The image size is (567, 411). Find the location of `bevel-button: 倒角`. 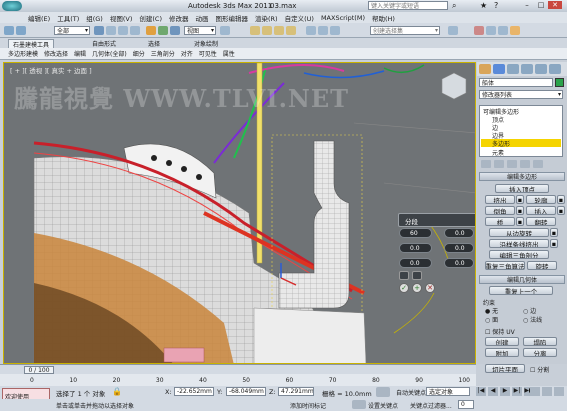

bevel-button: 倒角 is located at coordinates (500, 210).